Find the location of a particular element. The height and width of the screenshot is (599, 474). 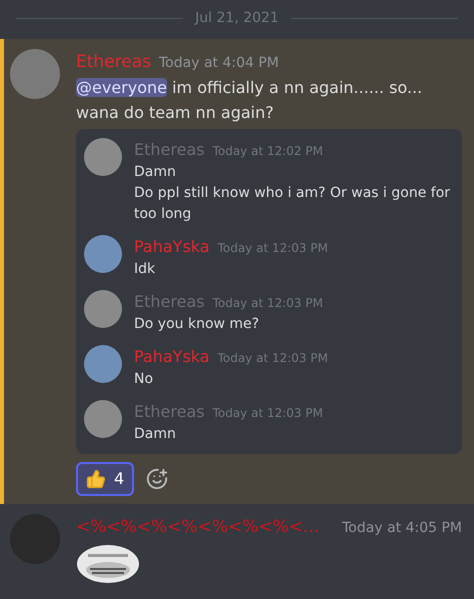

author-name: Ethereas is located at coordinates (113, 62).